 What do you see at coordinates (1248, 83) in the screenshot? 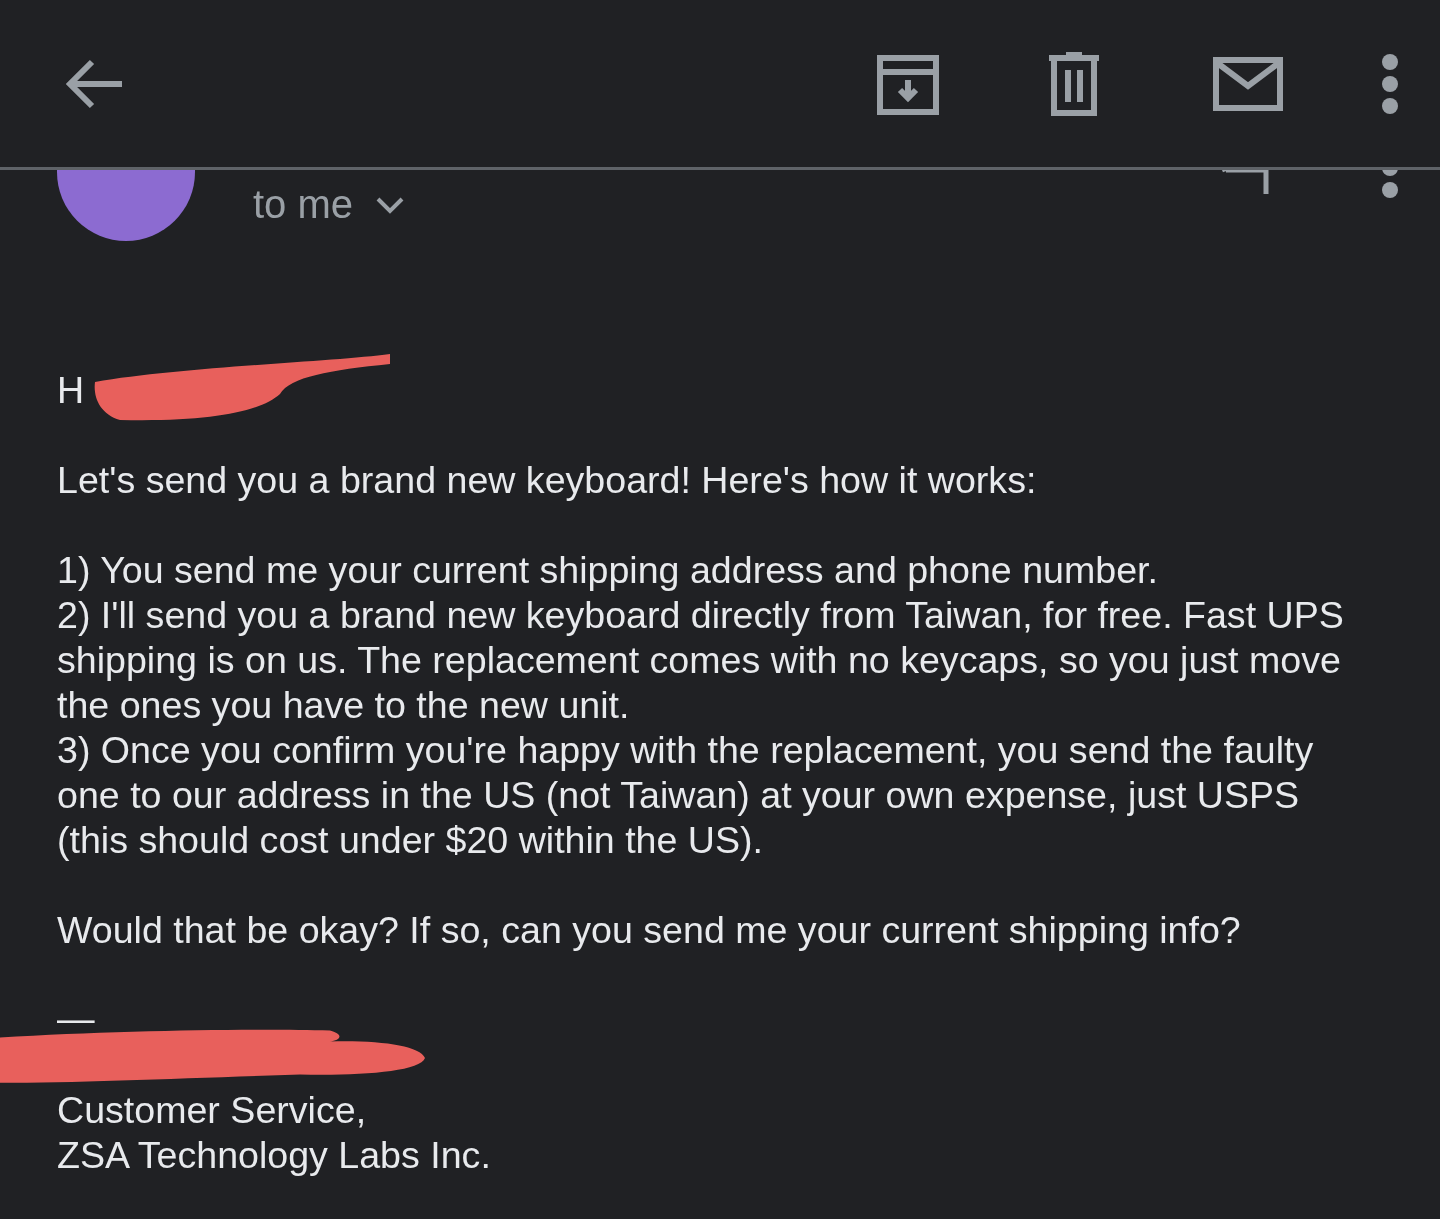
I see `mail-icon` at bounding box center [1248, 83].